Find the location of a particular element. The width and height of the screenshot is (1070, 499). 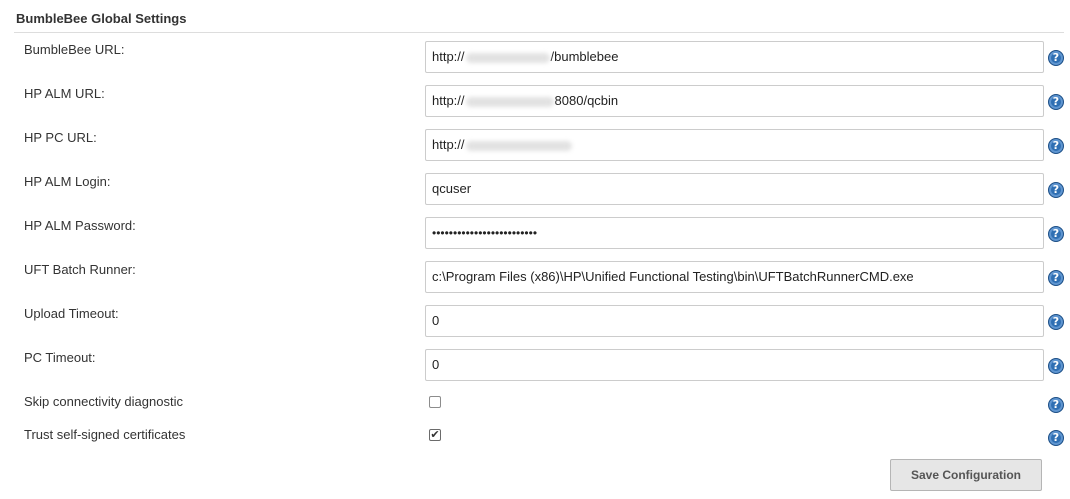

alm-password-field: ••••••••••••••••••••••••• is located at coordinates (734, 233).